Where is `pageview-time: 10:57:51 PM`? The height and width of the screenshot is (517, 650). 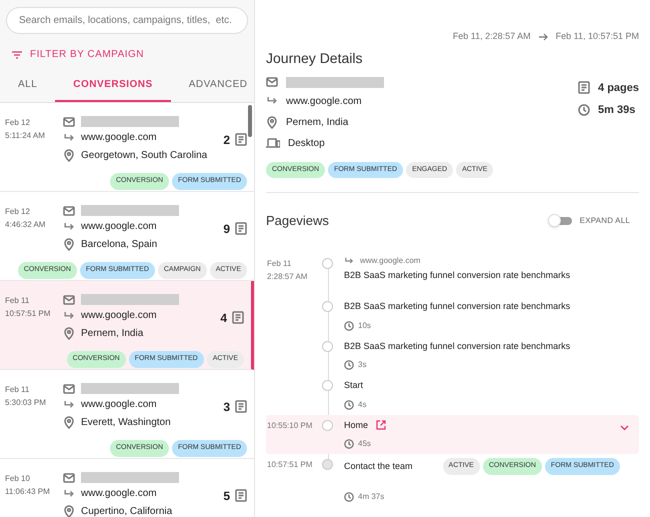
pageview-time: 10:57:51 PM is located at coordinates (290, 465).